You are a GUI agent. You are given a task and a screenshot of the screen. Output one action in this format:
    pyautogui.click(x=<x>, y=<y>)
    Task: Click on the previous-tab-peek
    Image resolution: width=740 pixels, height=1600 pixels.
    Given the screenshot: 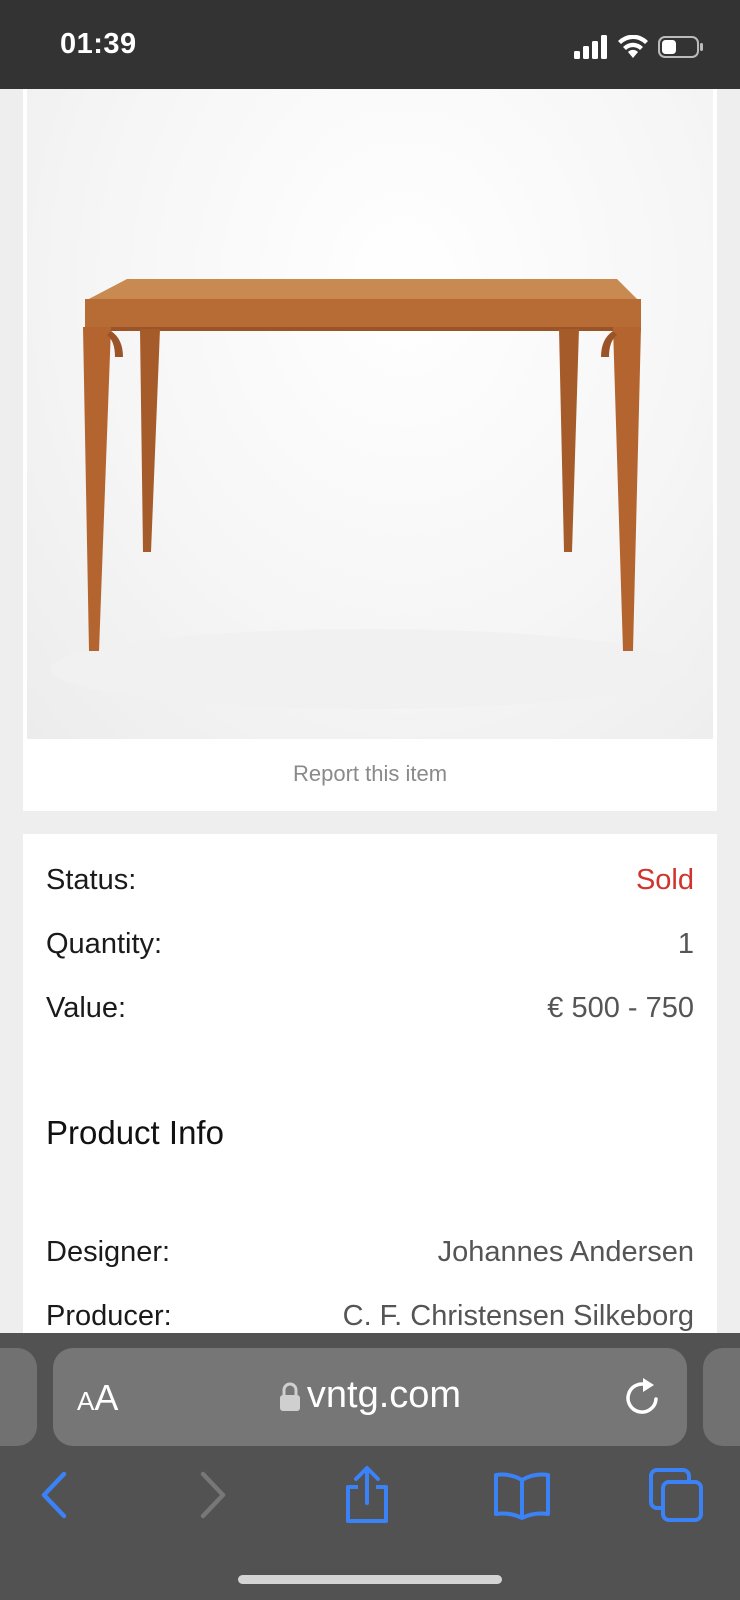 What is the action you would take?
    pyautogui.click(x=18, y=1397)
    